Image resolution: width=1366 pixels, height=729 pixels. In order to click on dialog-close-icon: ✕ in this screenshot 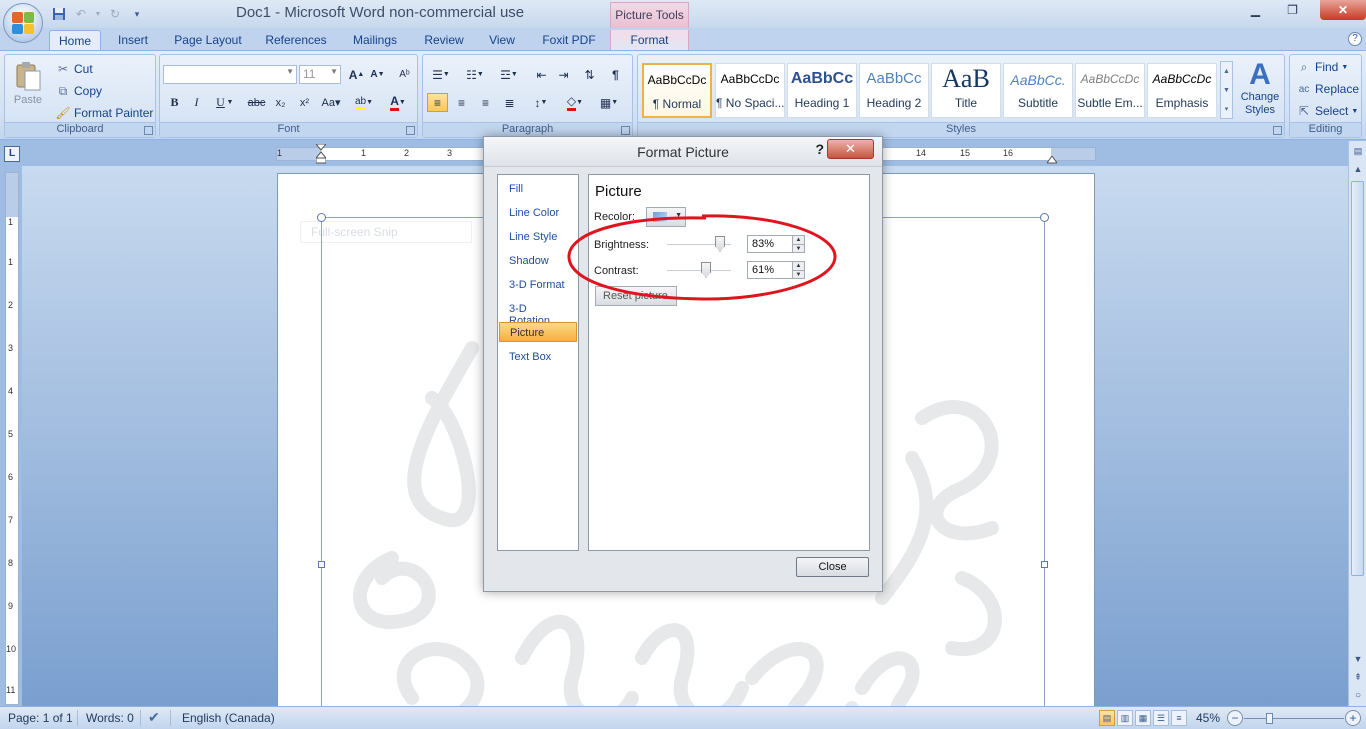, I will do `click(850, 149)`.